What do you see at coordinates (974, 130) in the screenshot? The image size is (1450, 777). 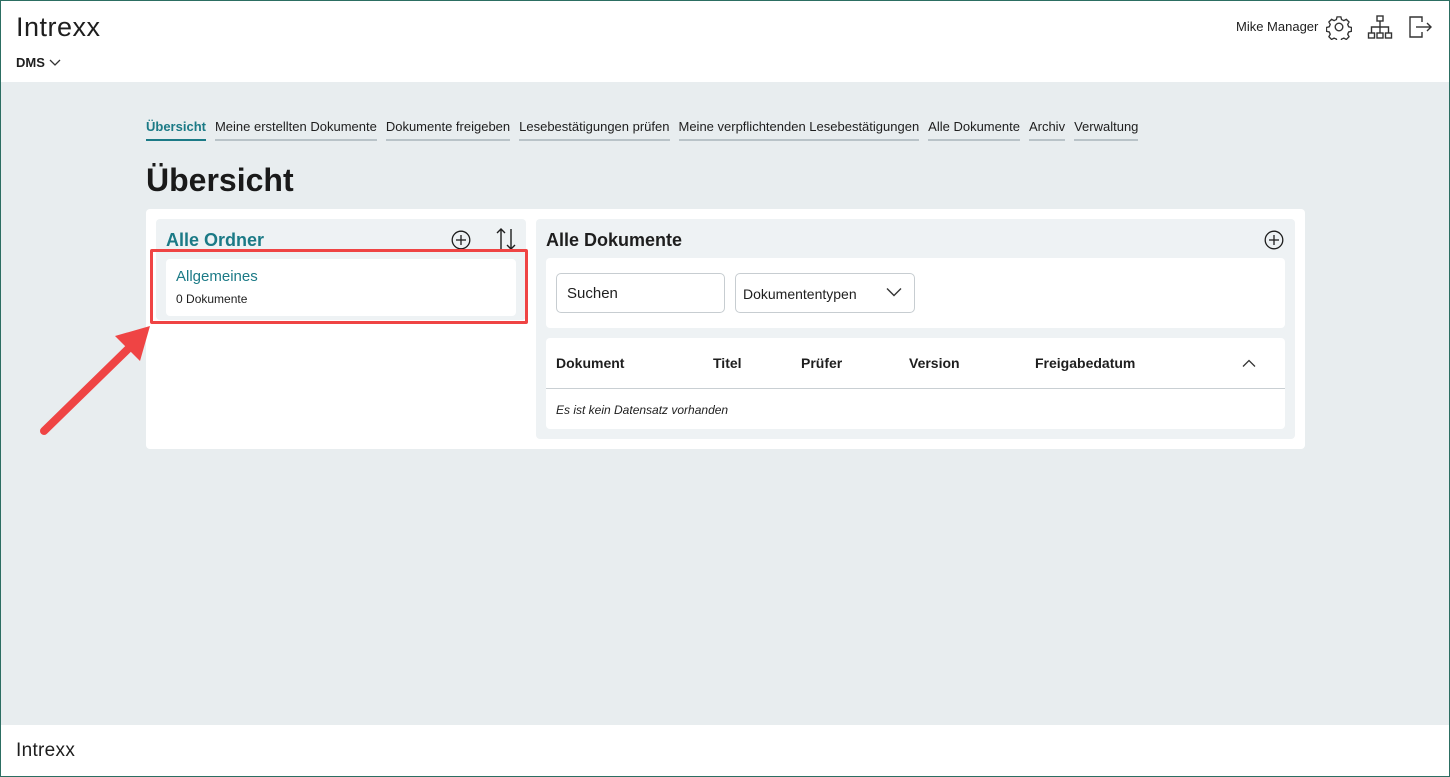 I see `tab-alle-dokumente: Alle Dokumente` at bounding box center [974, 130].